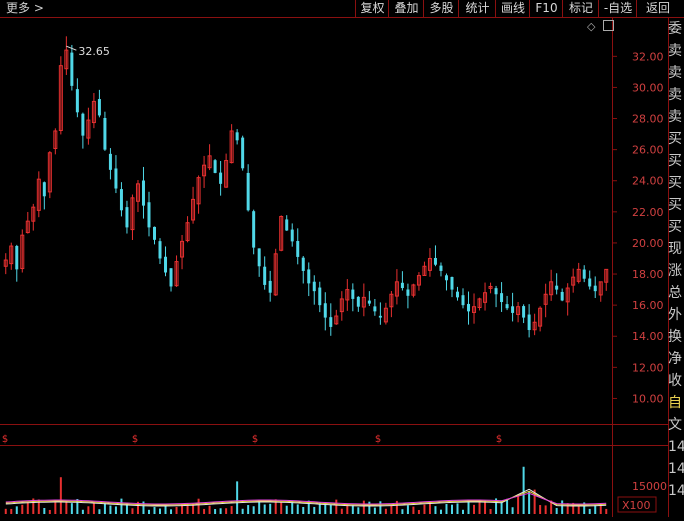  Describe the element at coordinates (676, 293) in the screenshot. I see `side-panel-item: 总` at that location.